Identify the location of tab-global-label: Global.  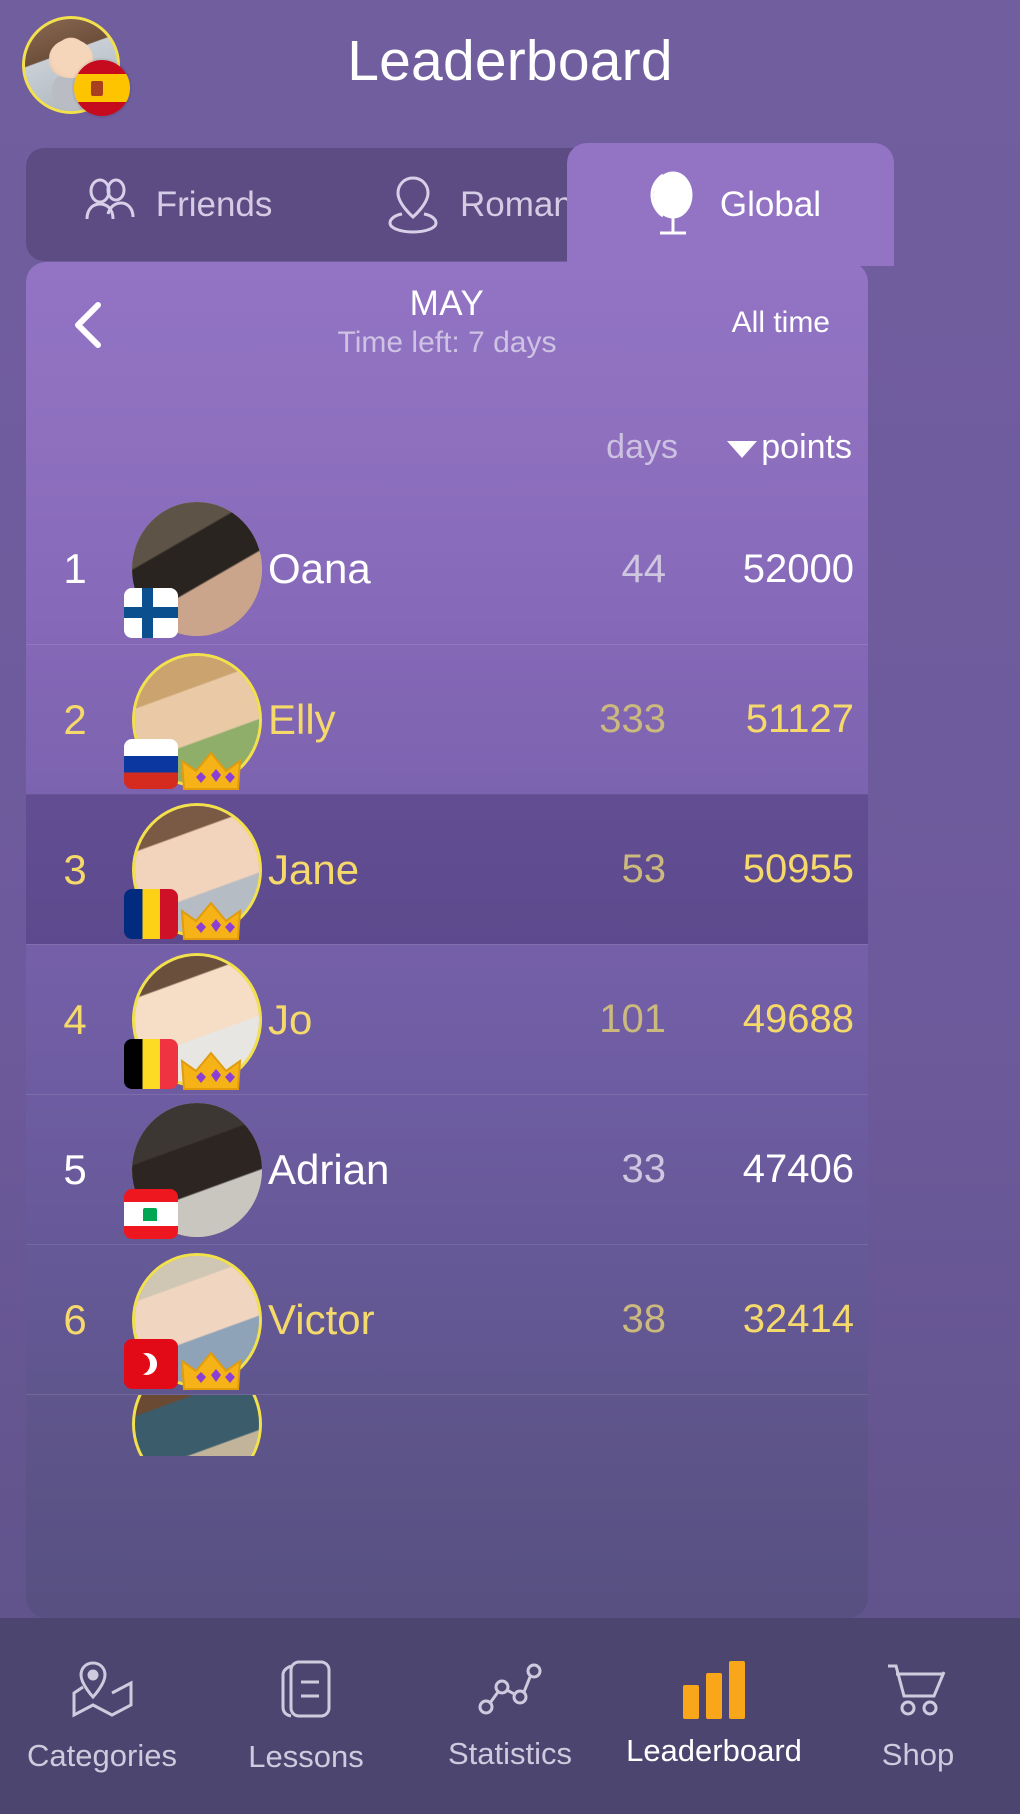
(770, 204).